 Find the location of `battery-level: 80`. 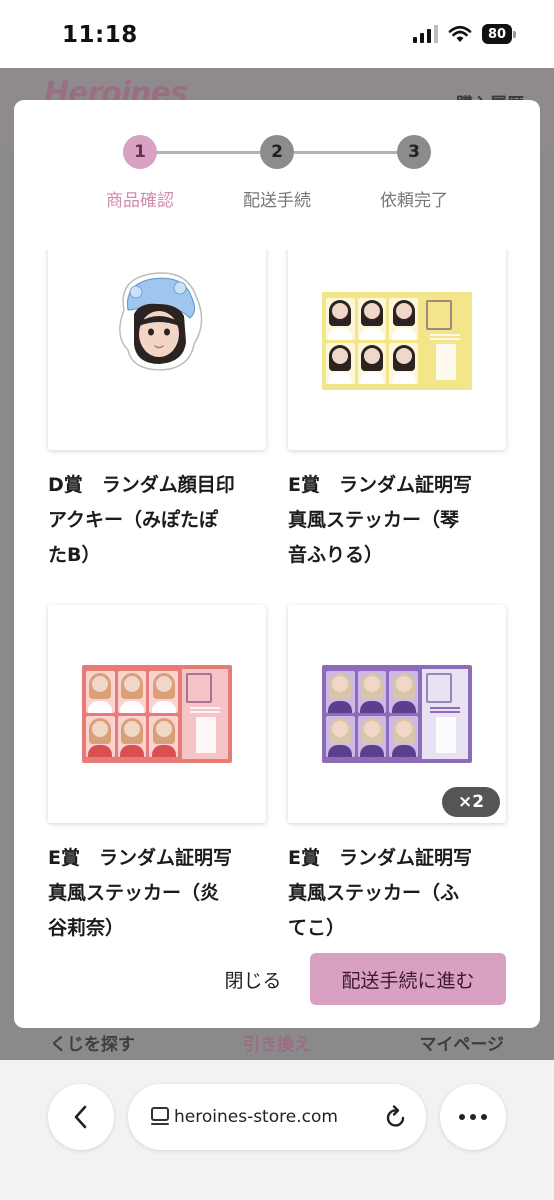

battery-level: 80 is located at coordinates (497, 34).